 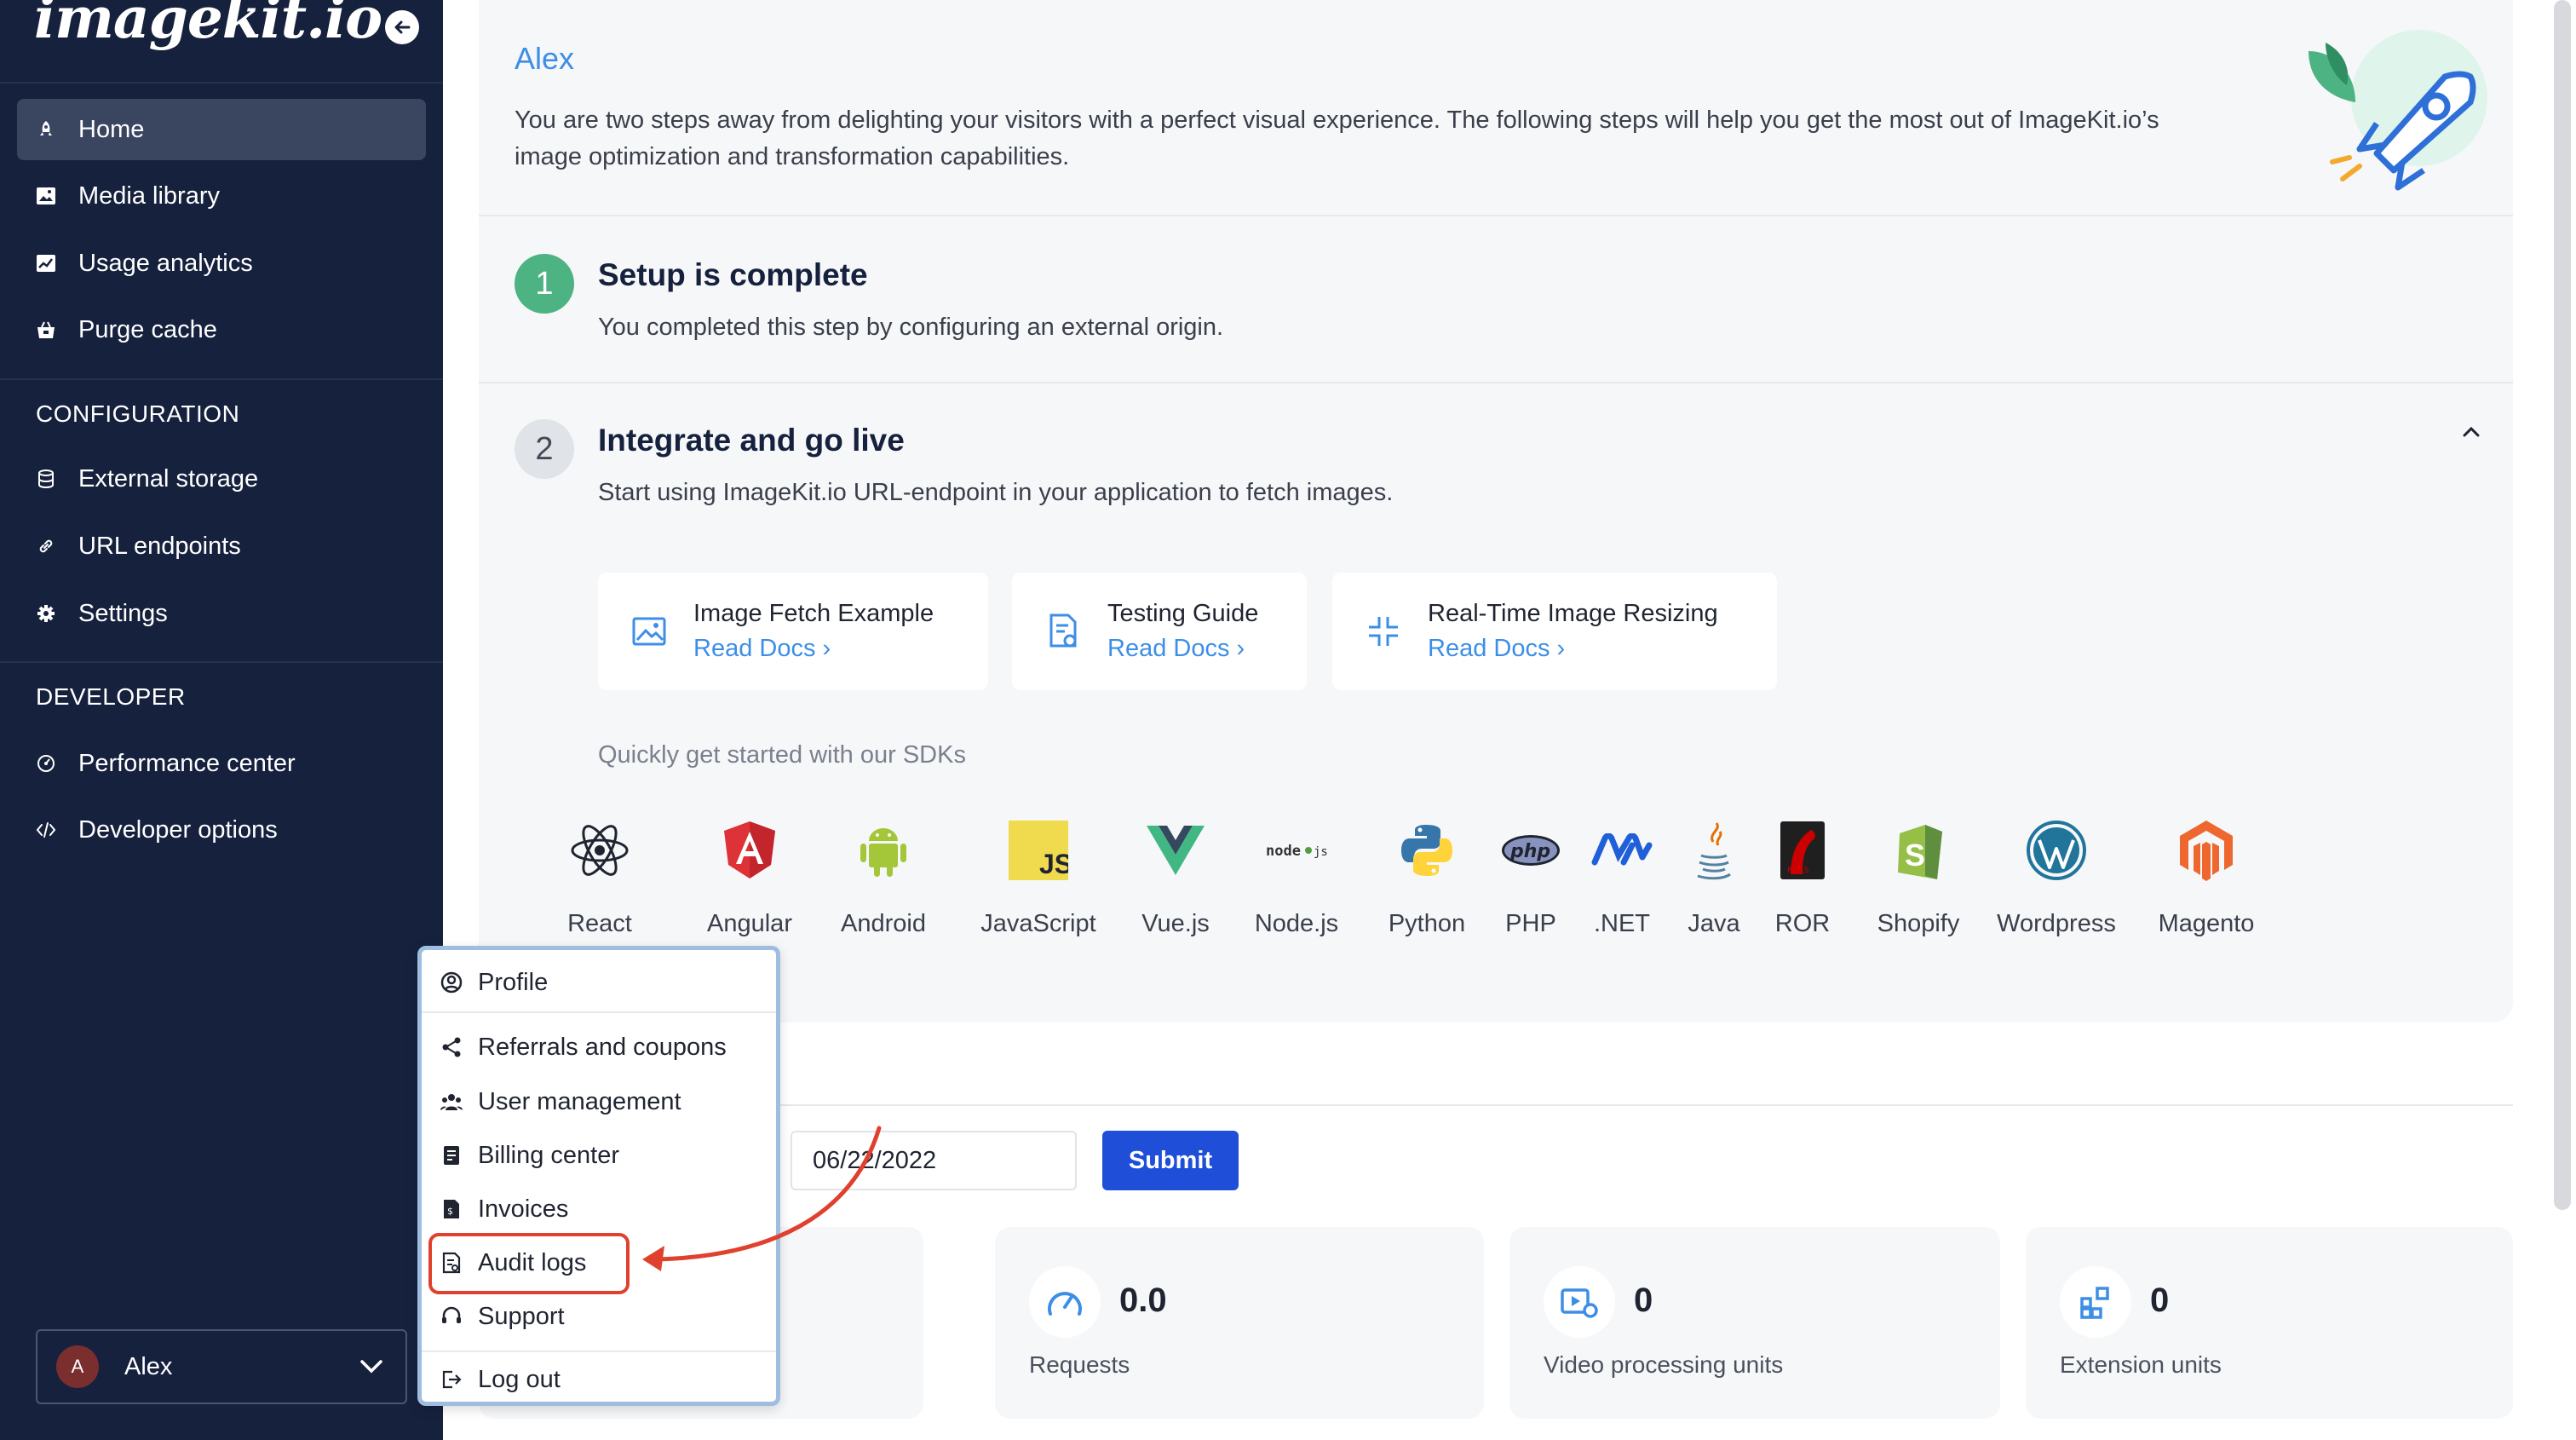 What do you see at coordinates (2056, 878) in the screenshot?
I see `sdk-wordpress: Wordpress` at bounding box center [2056, 878].